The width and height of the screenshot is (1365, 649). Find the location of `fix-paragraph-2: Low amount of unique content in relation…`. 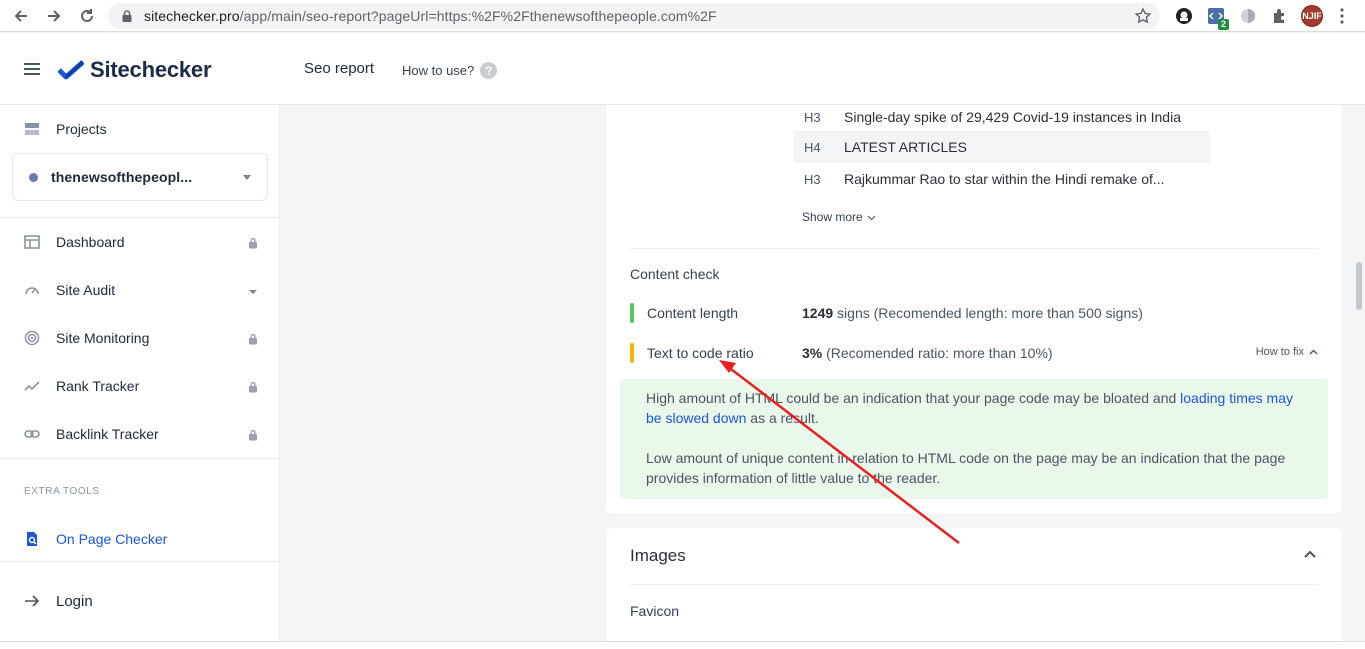

fix-paragraph-2: Low amount of unique content in relation… is located at coordinates (966, 468).